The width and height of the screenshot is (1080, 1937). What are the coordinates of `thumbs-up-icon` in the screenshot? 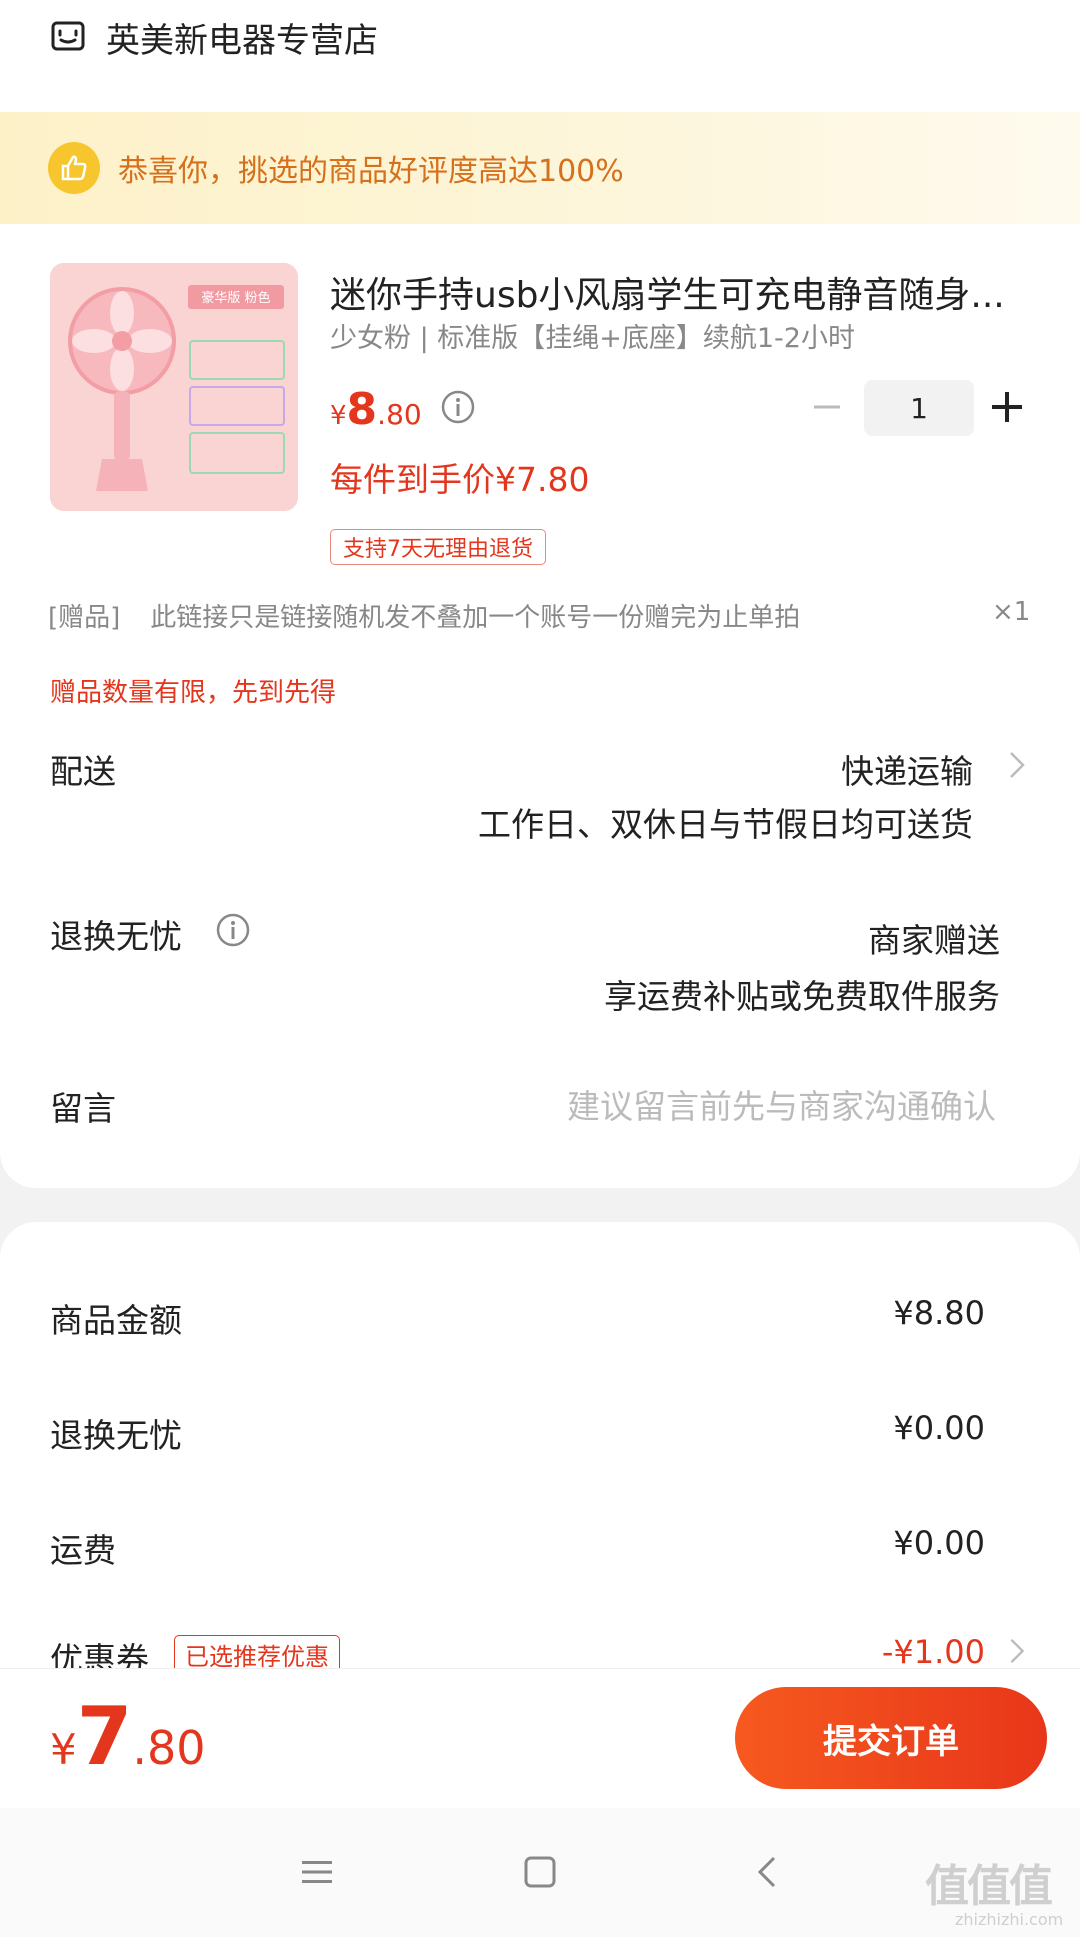 It's located at (74, 168).